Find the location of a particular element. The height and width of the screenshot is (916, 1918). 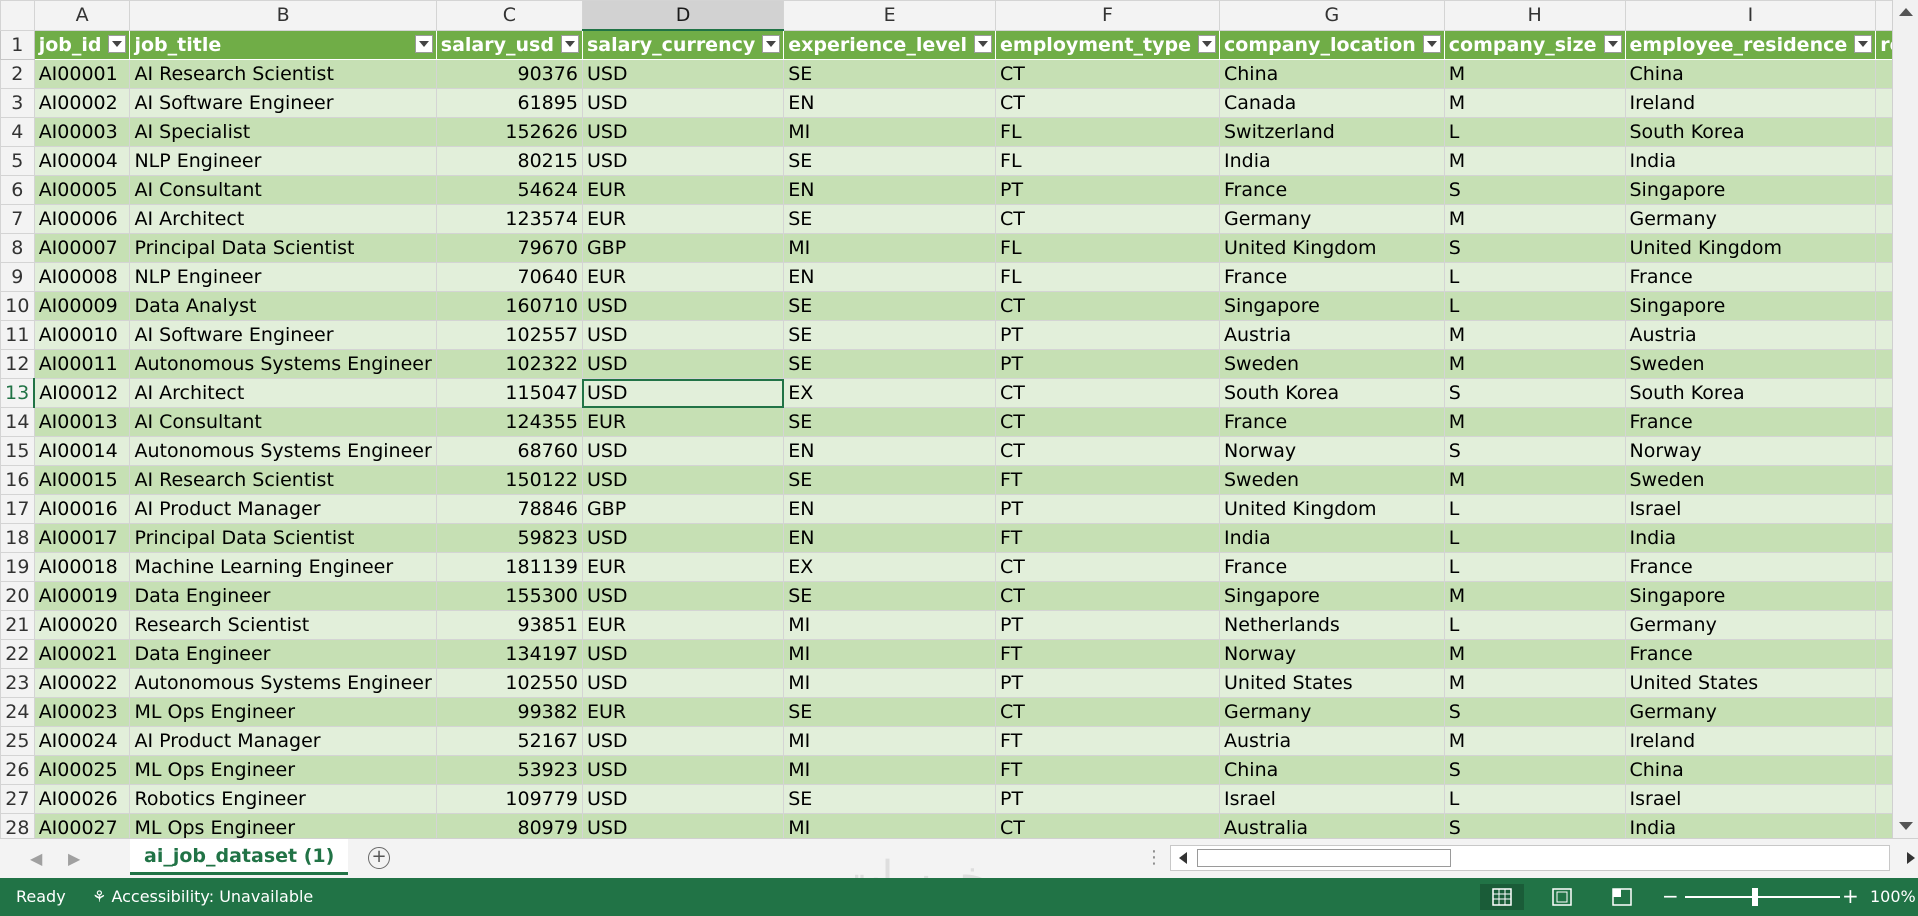

cell: Research Scientist is located at coordinates (283, 625).